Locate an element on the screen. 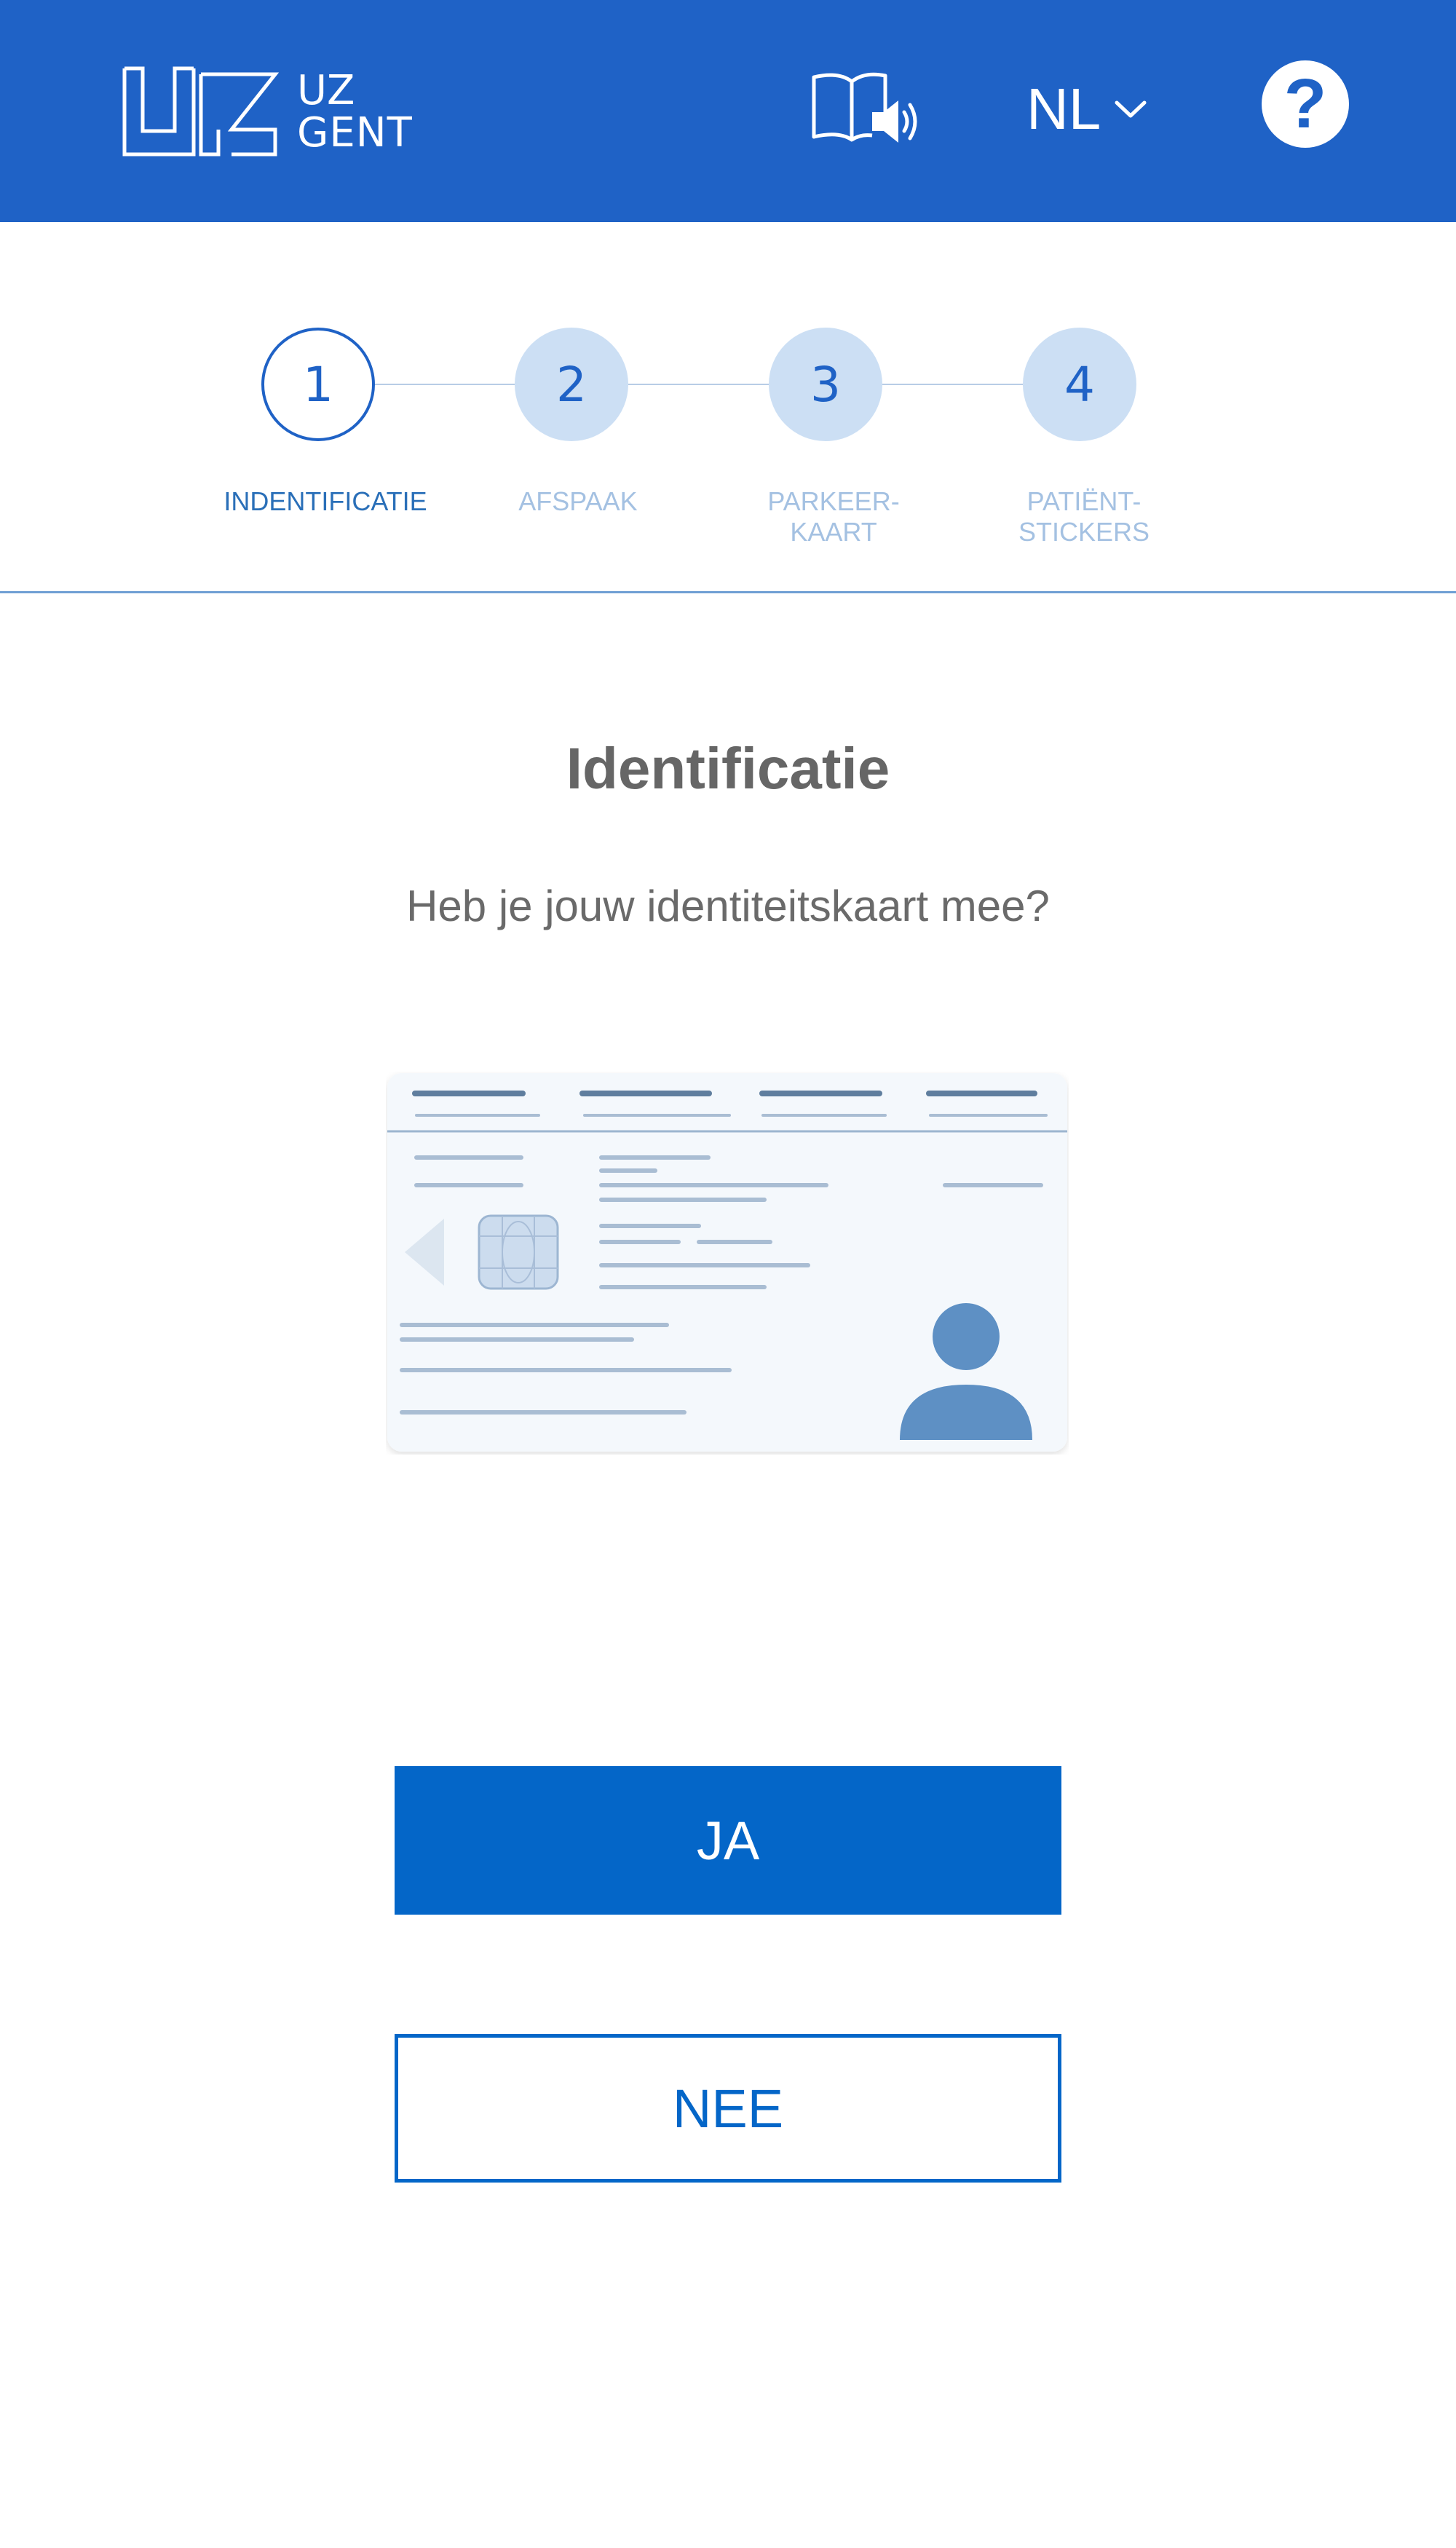 The height and width of the screenshot is (2548, 1456). no-button-label: NEE is located at coordinates (728, 2108).